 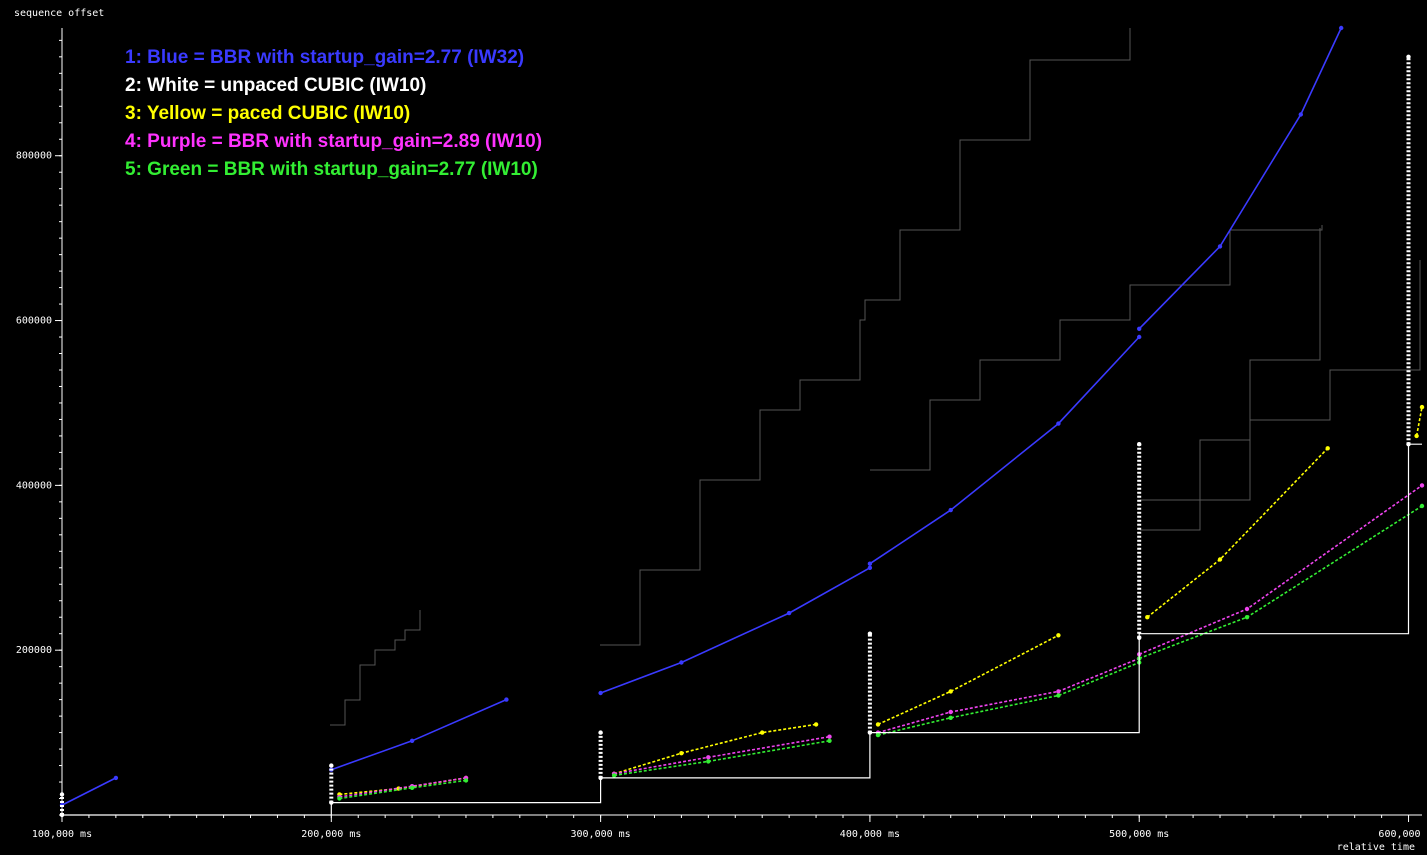 I want to click on y-tick-label: 200000, so click(x=34, y=650).